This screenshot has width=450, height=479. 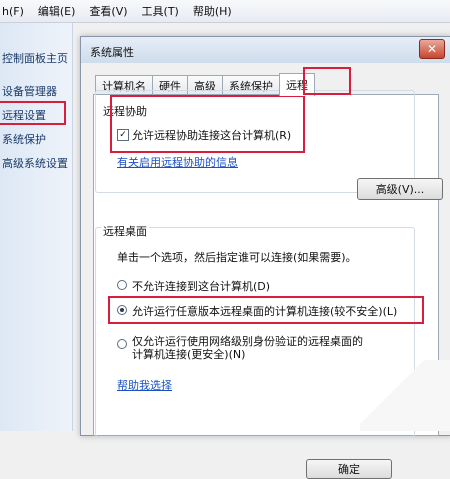 What do you see at coordinates (212, 11) in the screenshot?
I see `menu-help: 帮助(H)` at bounding box center [212, 11].